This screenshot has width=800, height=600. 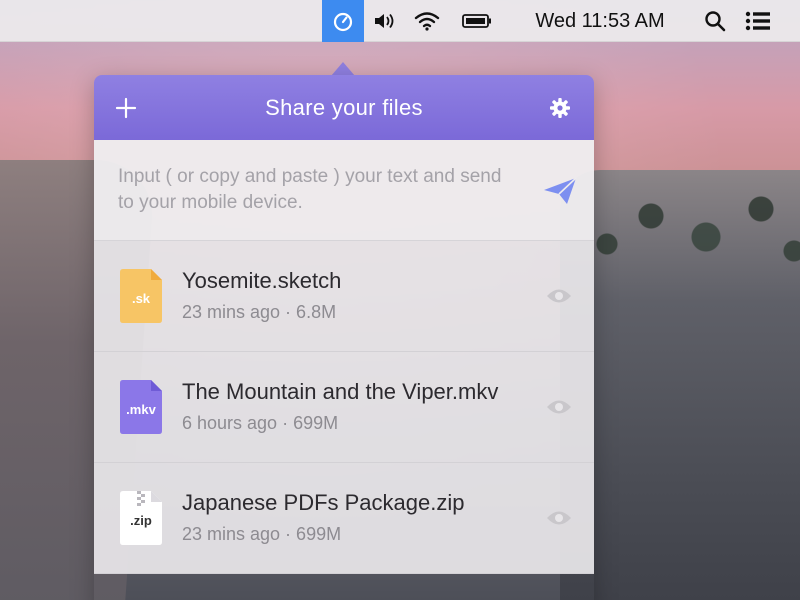 I want to click on file-extension: .mkv, so click(x=141, y=409).